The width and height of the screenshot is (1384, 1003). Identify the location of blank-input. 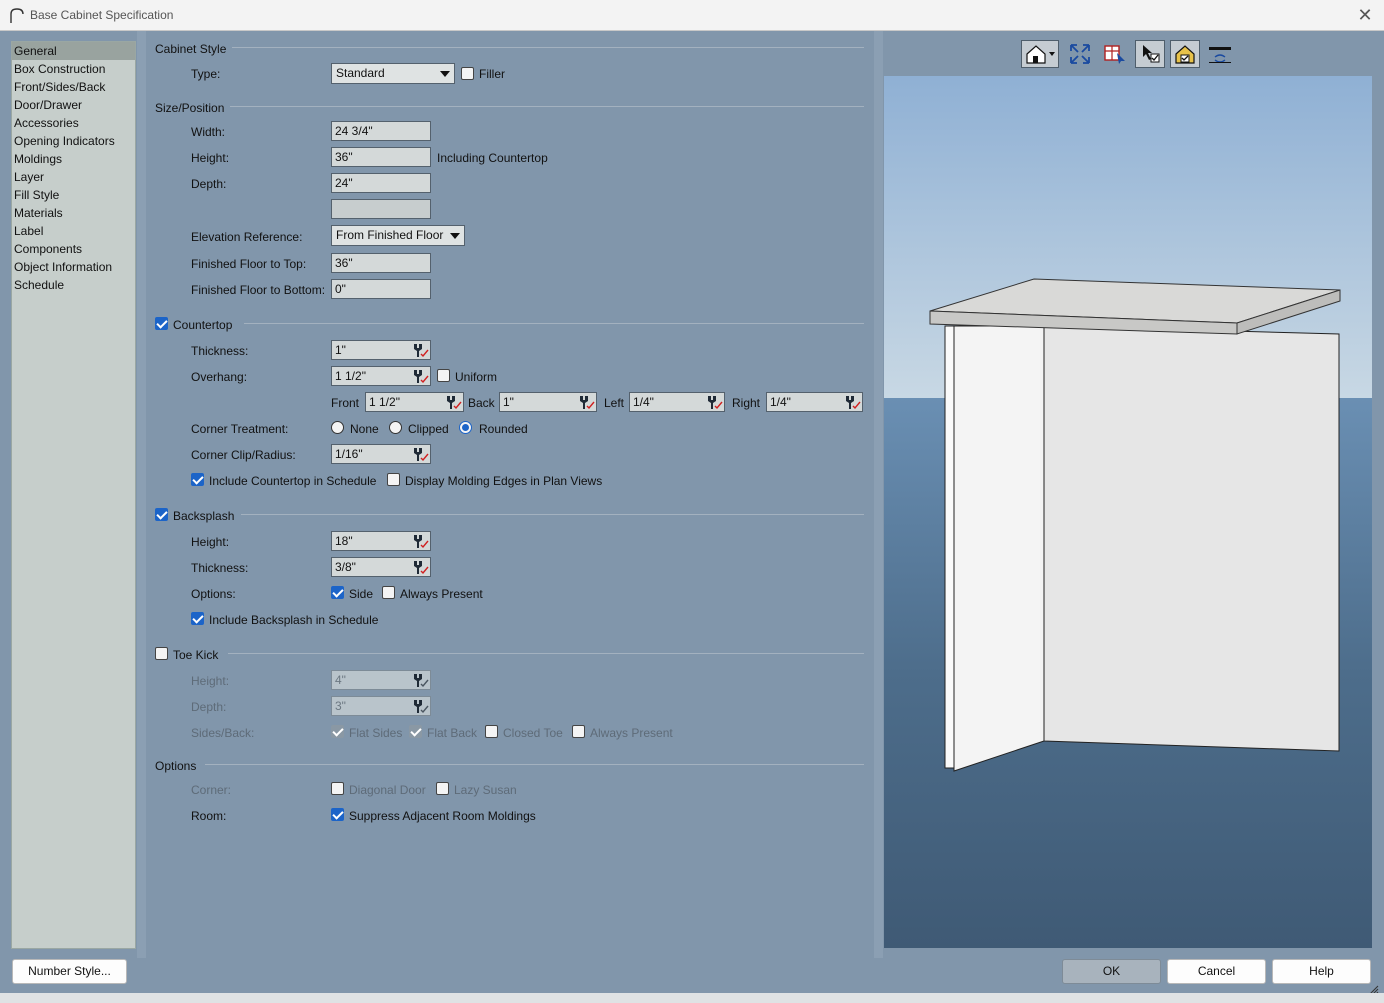
(381, 209).